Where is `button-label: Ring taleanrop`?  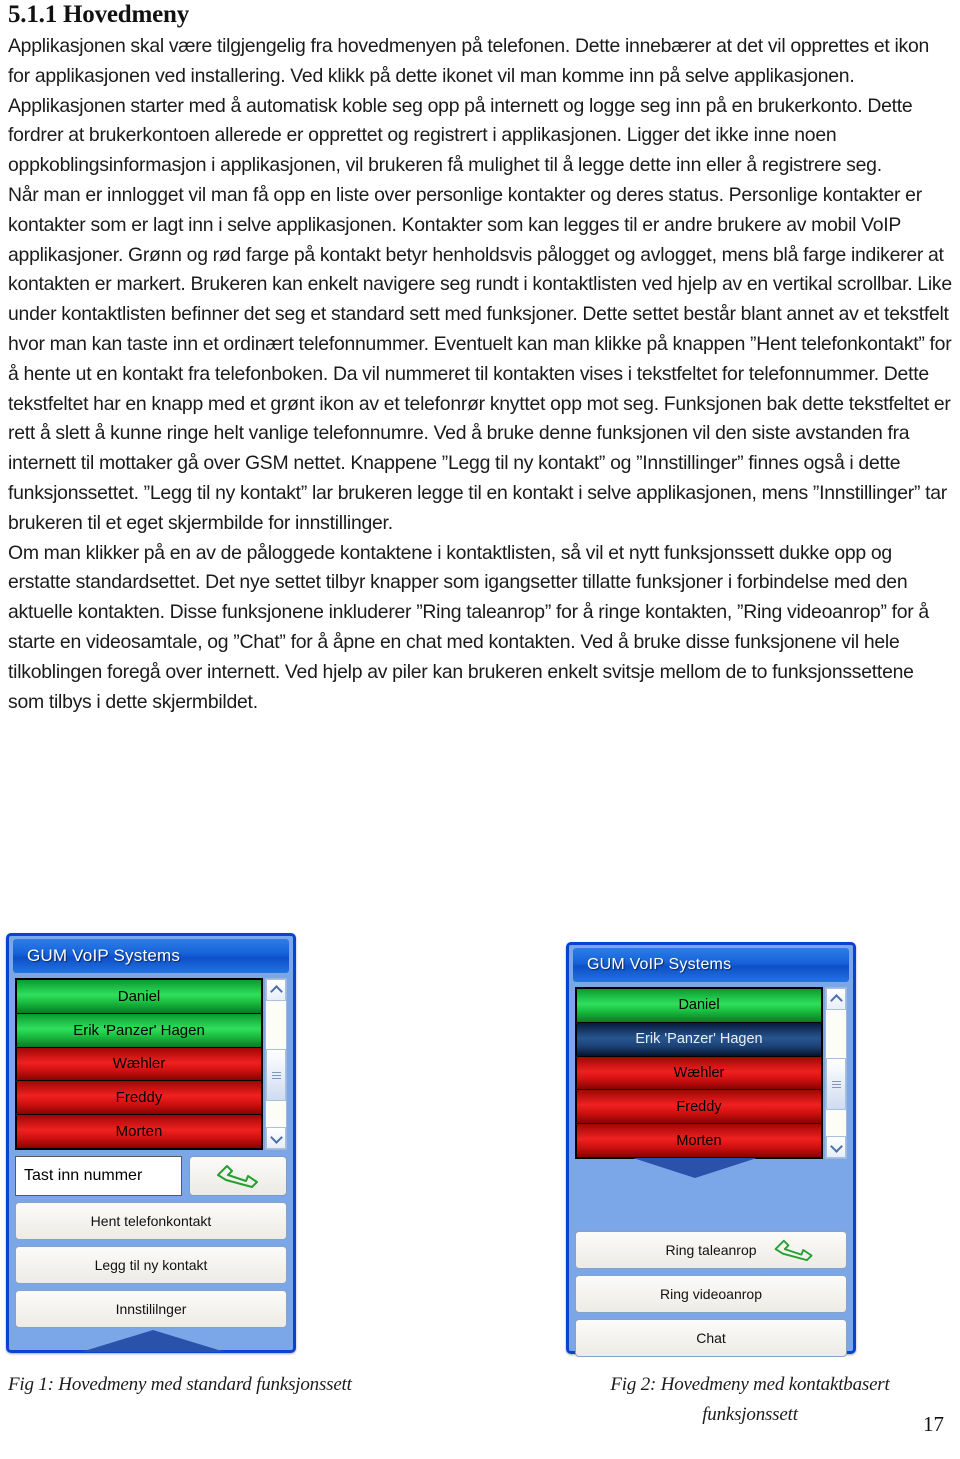 button-label: Ring taleanrop is located at coordinates (711, 1250).